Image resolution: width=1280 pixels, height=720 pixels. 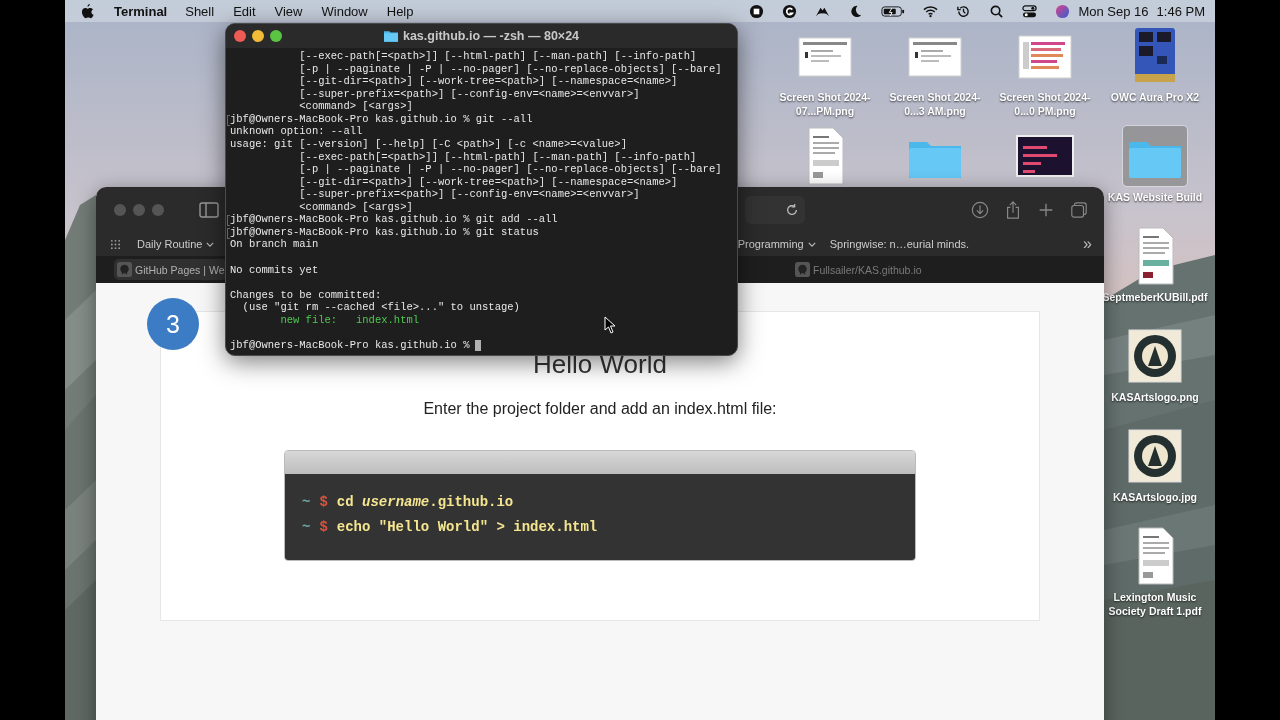 What do you see at coordinates (384, 232) in the screenshot?
I see `terminal-line: jbf@Owners-MacBook-Pro kas.github.io % git status` at bounding box center [384, 232].